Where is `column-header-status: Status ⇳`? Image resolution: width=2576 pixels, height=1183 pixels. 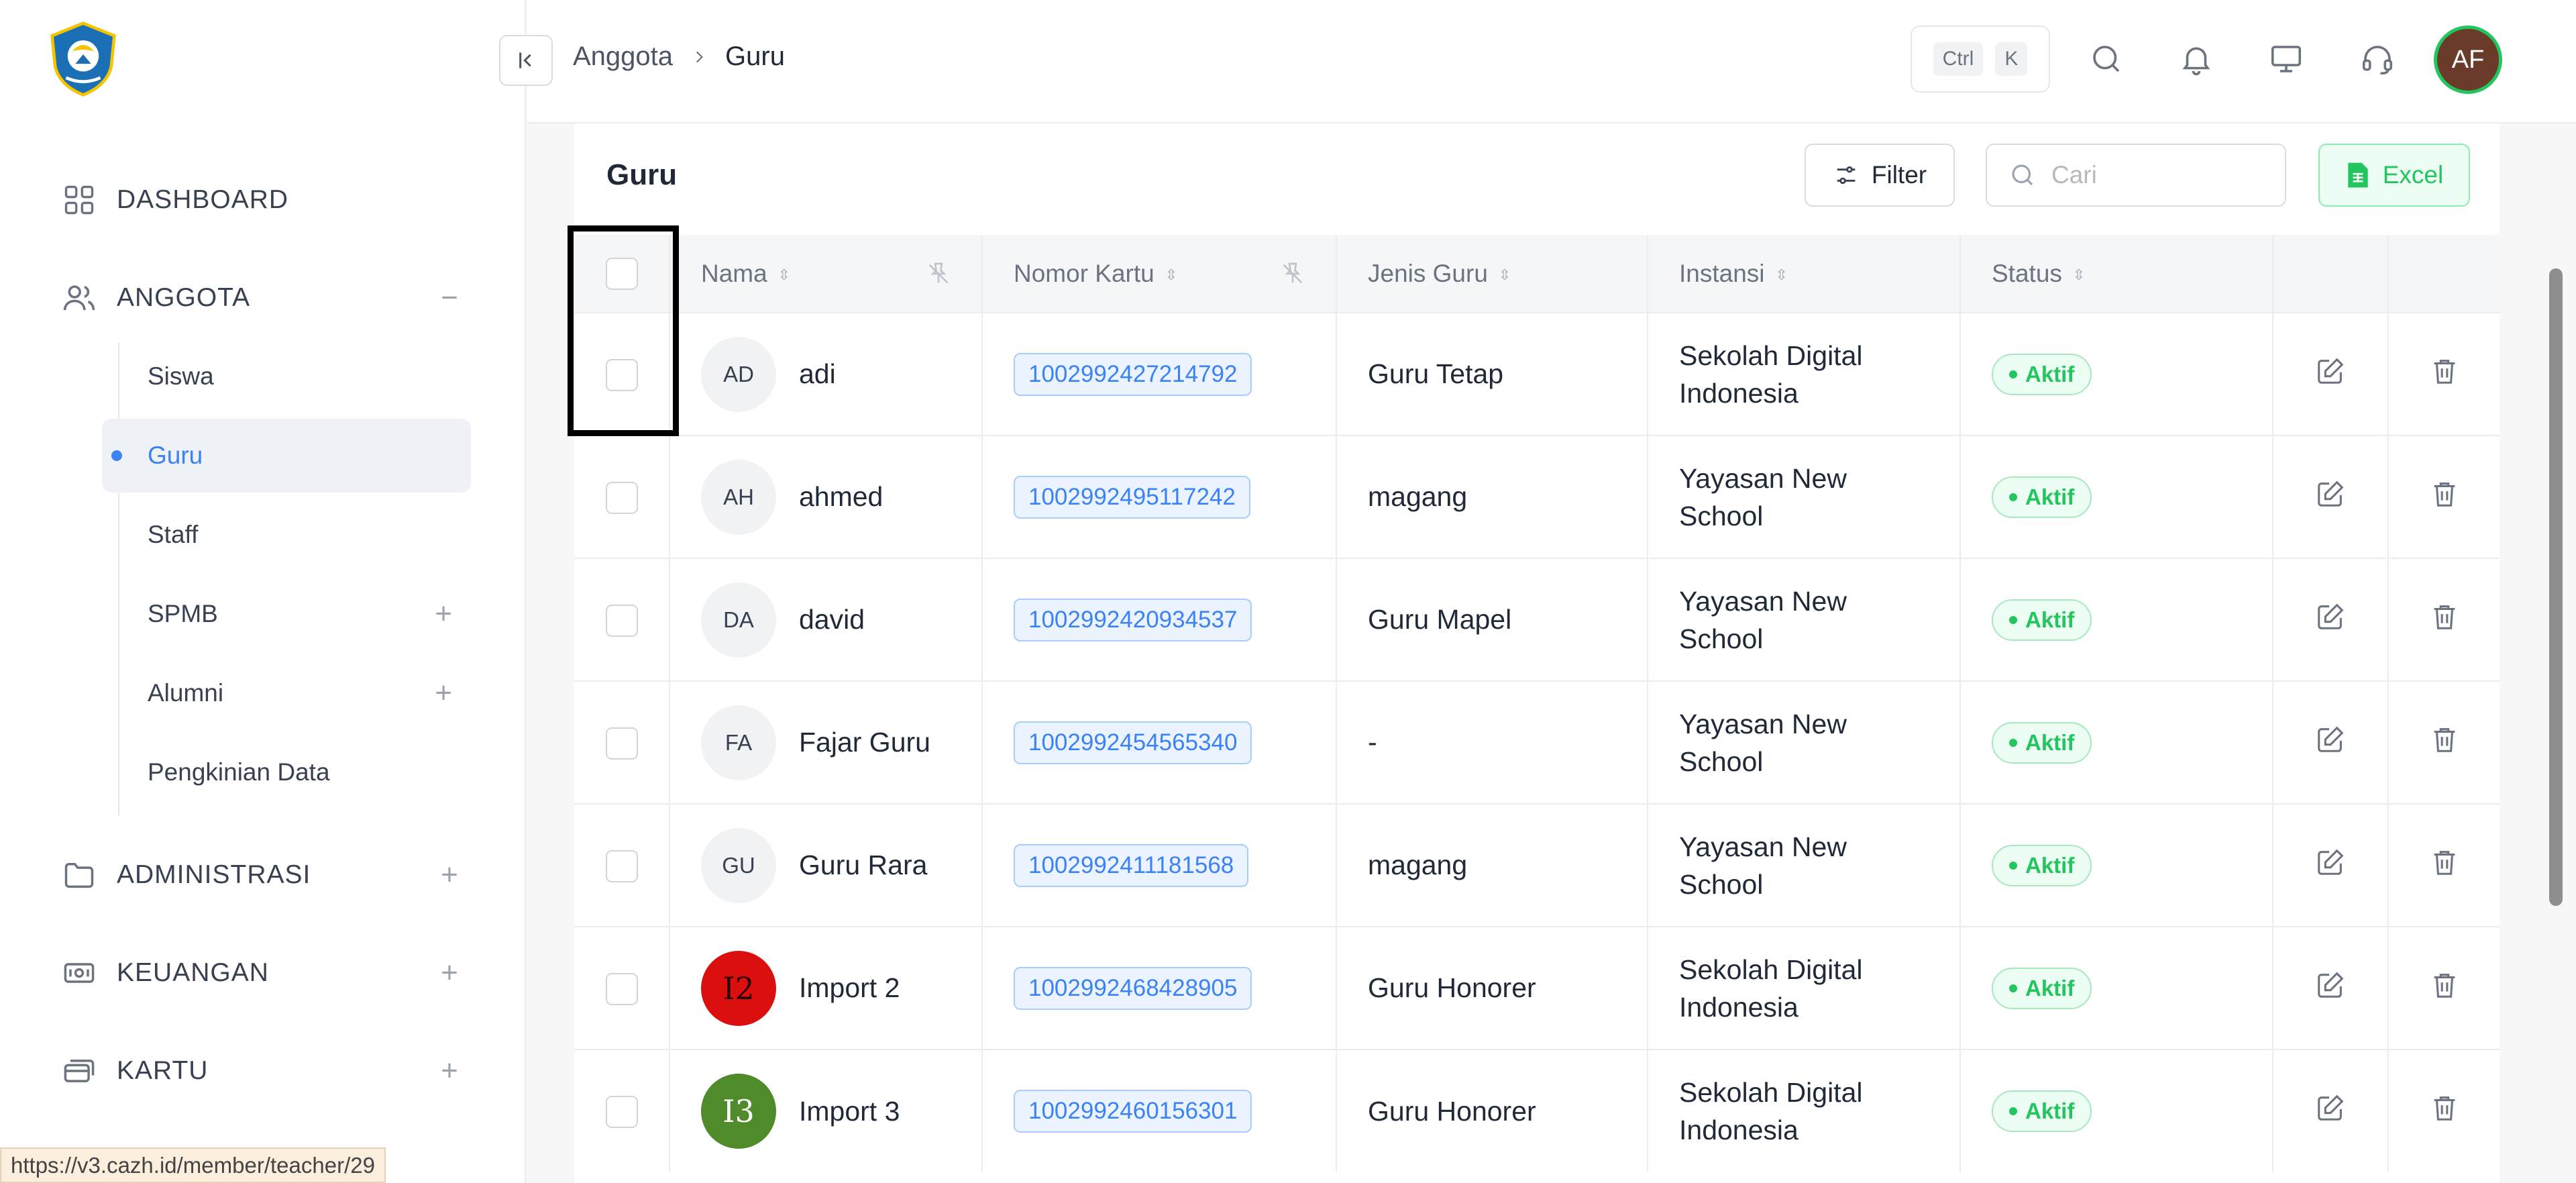 column-header-status: Status ⇳ is located at coordinates (2116, 274).